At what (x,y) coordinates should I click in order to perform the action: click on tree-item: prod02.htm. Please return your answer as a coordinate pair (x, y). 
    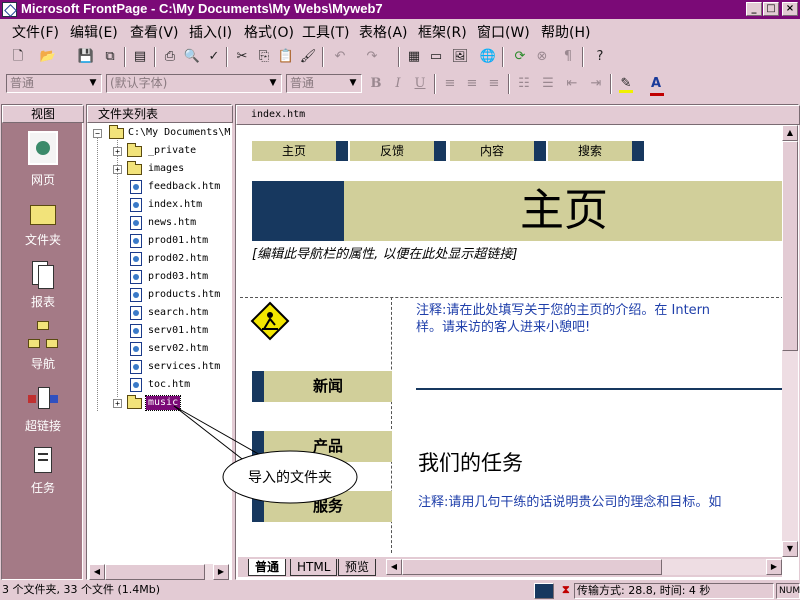
    Looking at the image, I should click on (160, 259).